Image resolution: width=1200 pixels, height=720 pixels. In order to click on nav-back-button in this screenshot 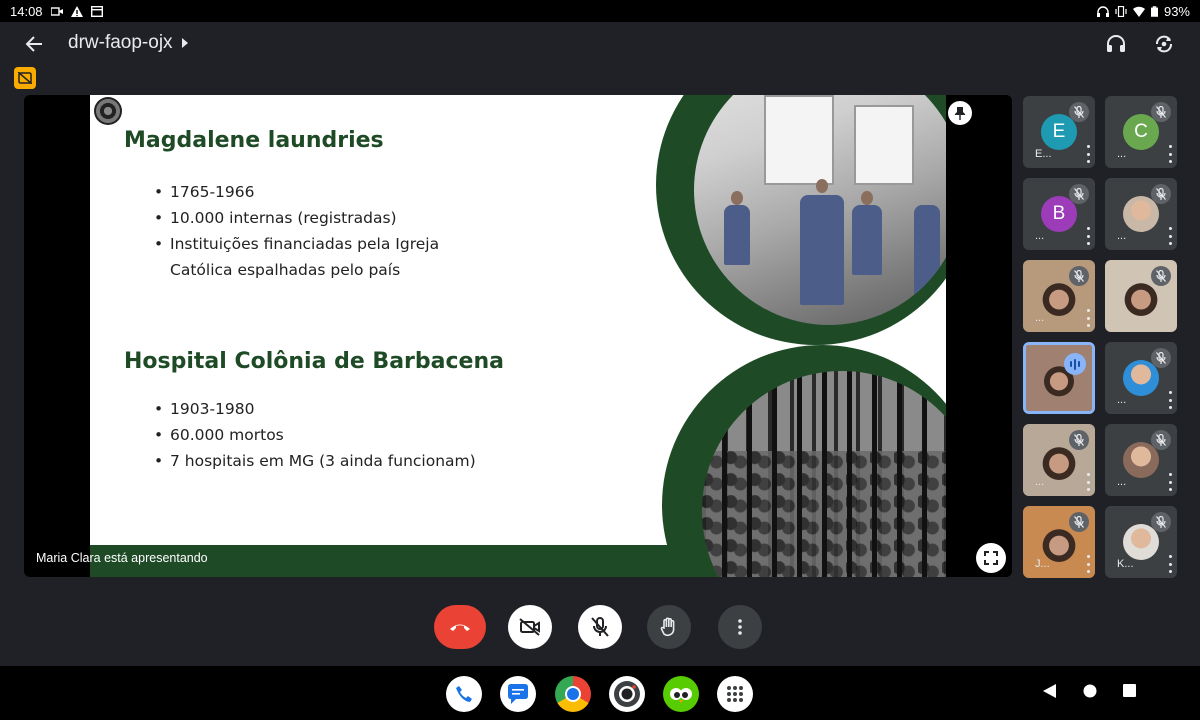, I will do `click(1049, 693)`.